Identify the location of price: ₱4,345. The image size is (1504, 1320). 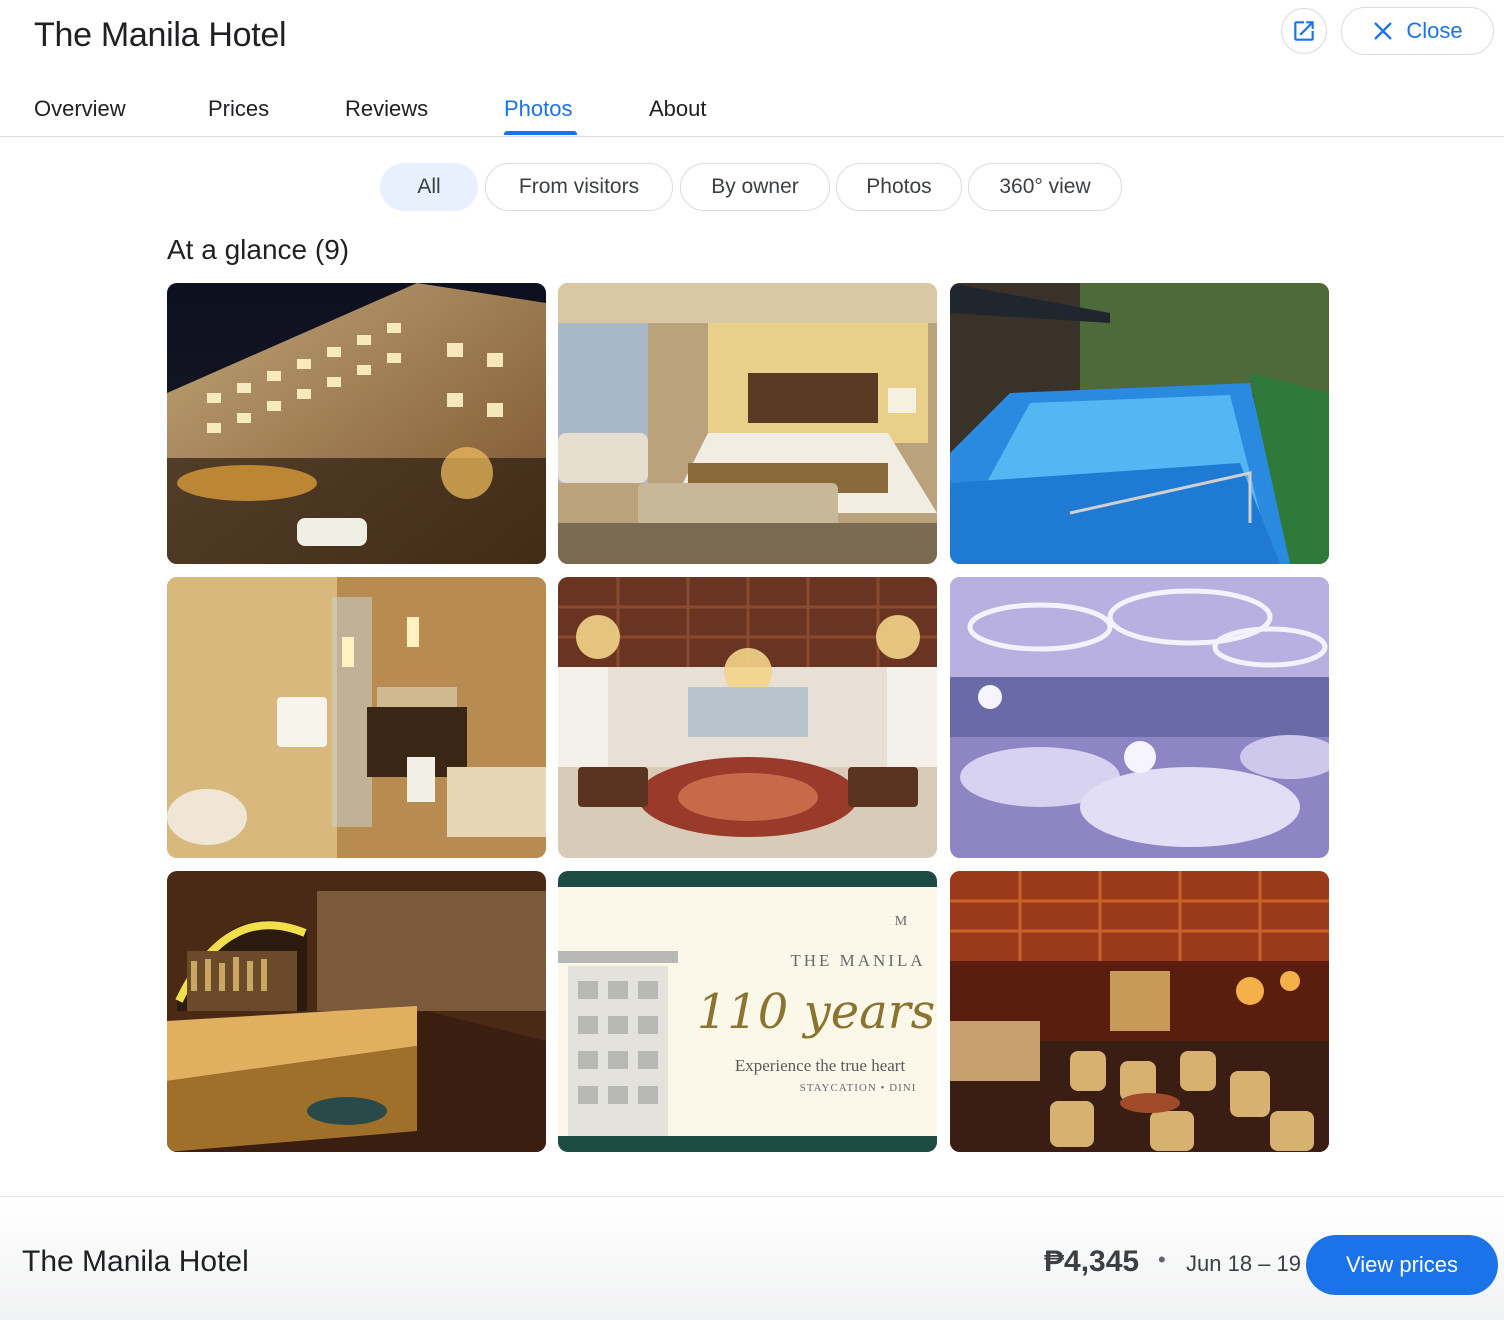
(1092, 1261).